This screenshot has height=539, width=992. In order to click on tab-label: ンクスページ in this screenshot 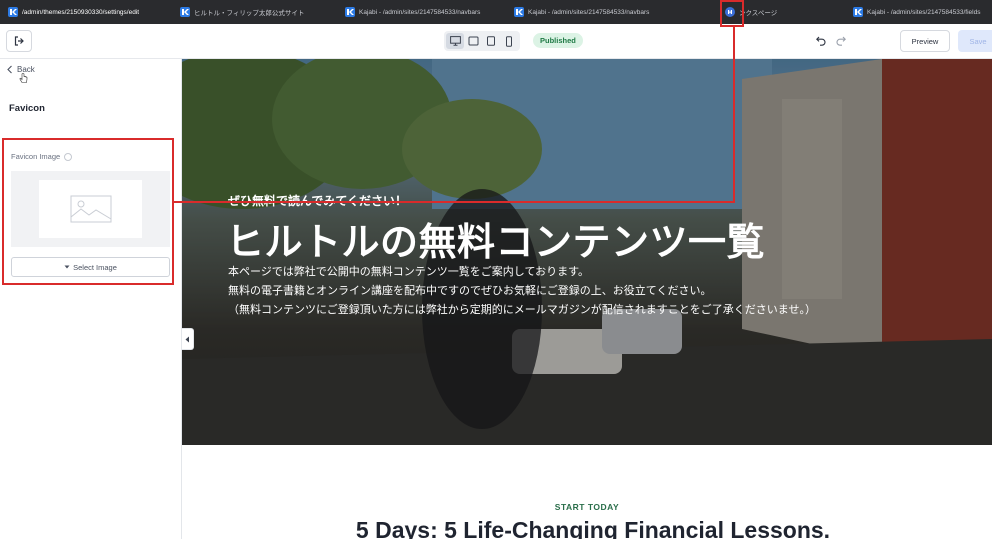, I will do `click(758, 13)`.